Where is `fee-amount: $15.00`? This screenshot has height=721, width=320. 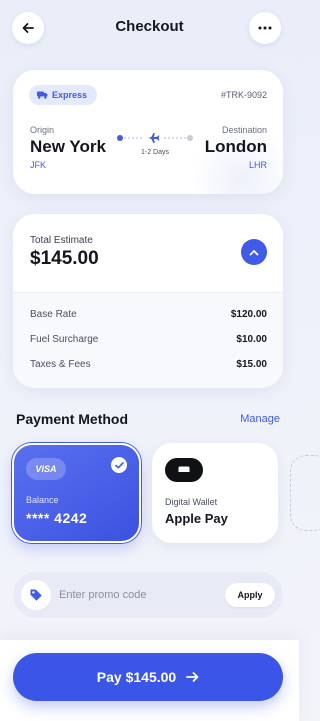 fee-amount: $15.00 is located at coordinates (251, 364).